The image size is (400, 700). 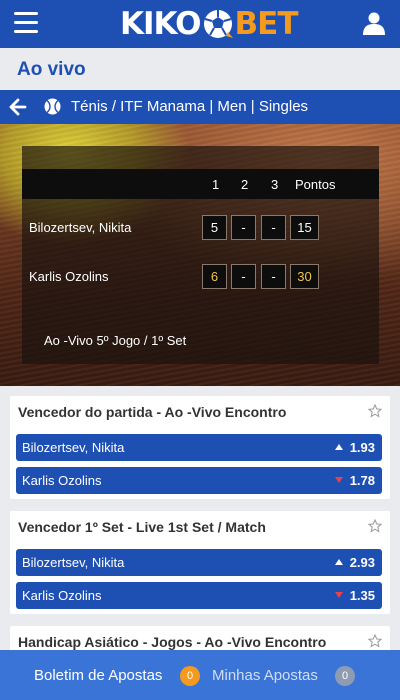 I want to click on match-status: Ao -Vivo 5º Jogo / 1º Set, so click(x=115, y=340).